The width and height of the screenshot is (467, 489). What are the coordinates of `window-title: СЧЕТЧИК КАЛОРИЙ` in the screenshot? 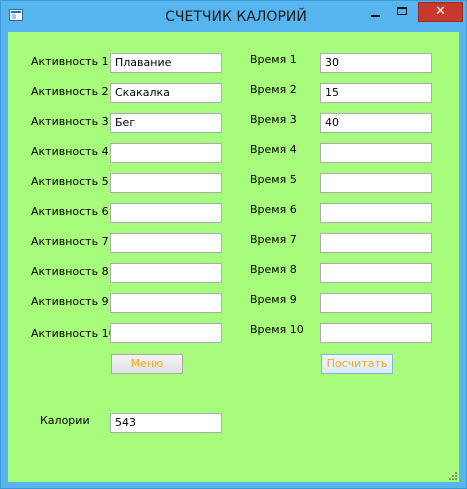 It's located at (236, 17).